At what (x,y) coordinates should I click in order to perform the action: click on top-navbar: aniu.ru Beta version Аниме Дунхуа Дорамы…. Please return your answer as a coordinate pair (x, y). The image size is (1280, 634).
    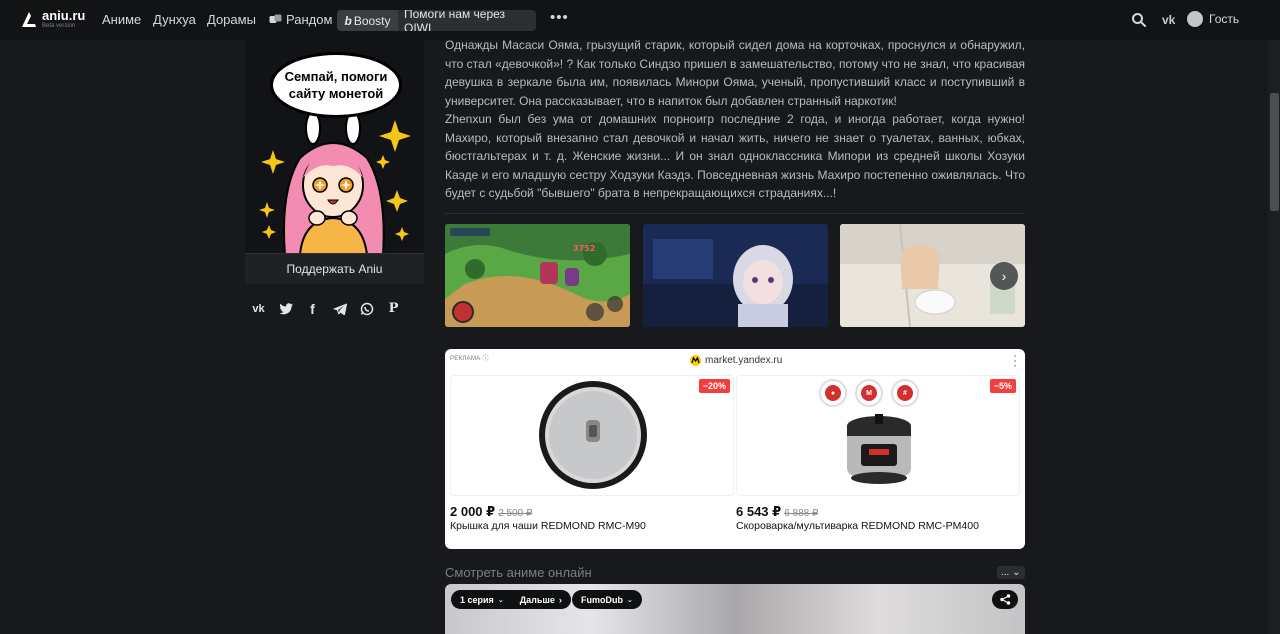
    Looking at the image, I should click on (640, 20).